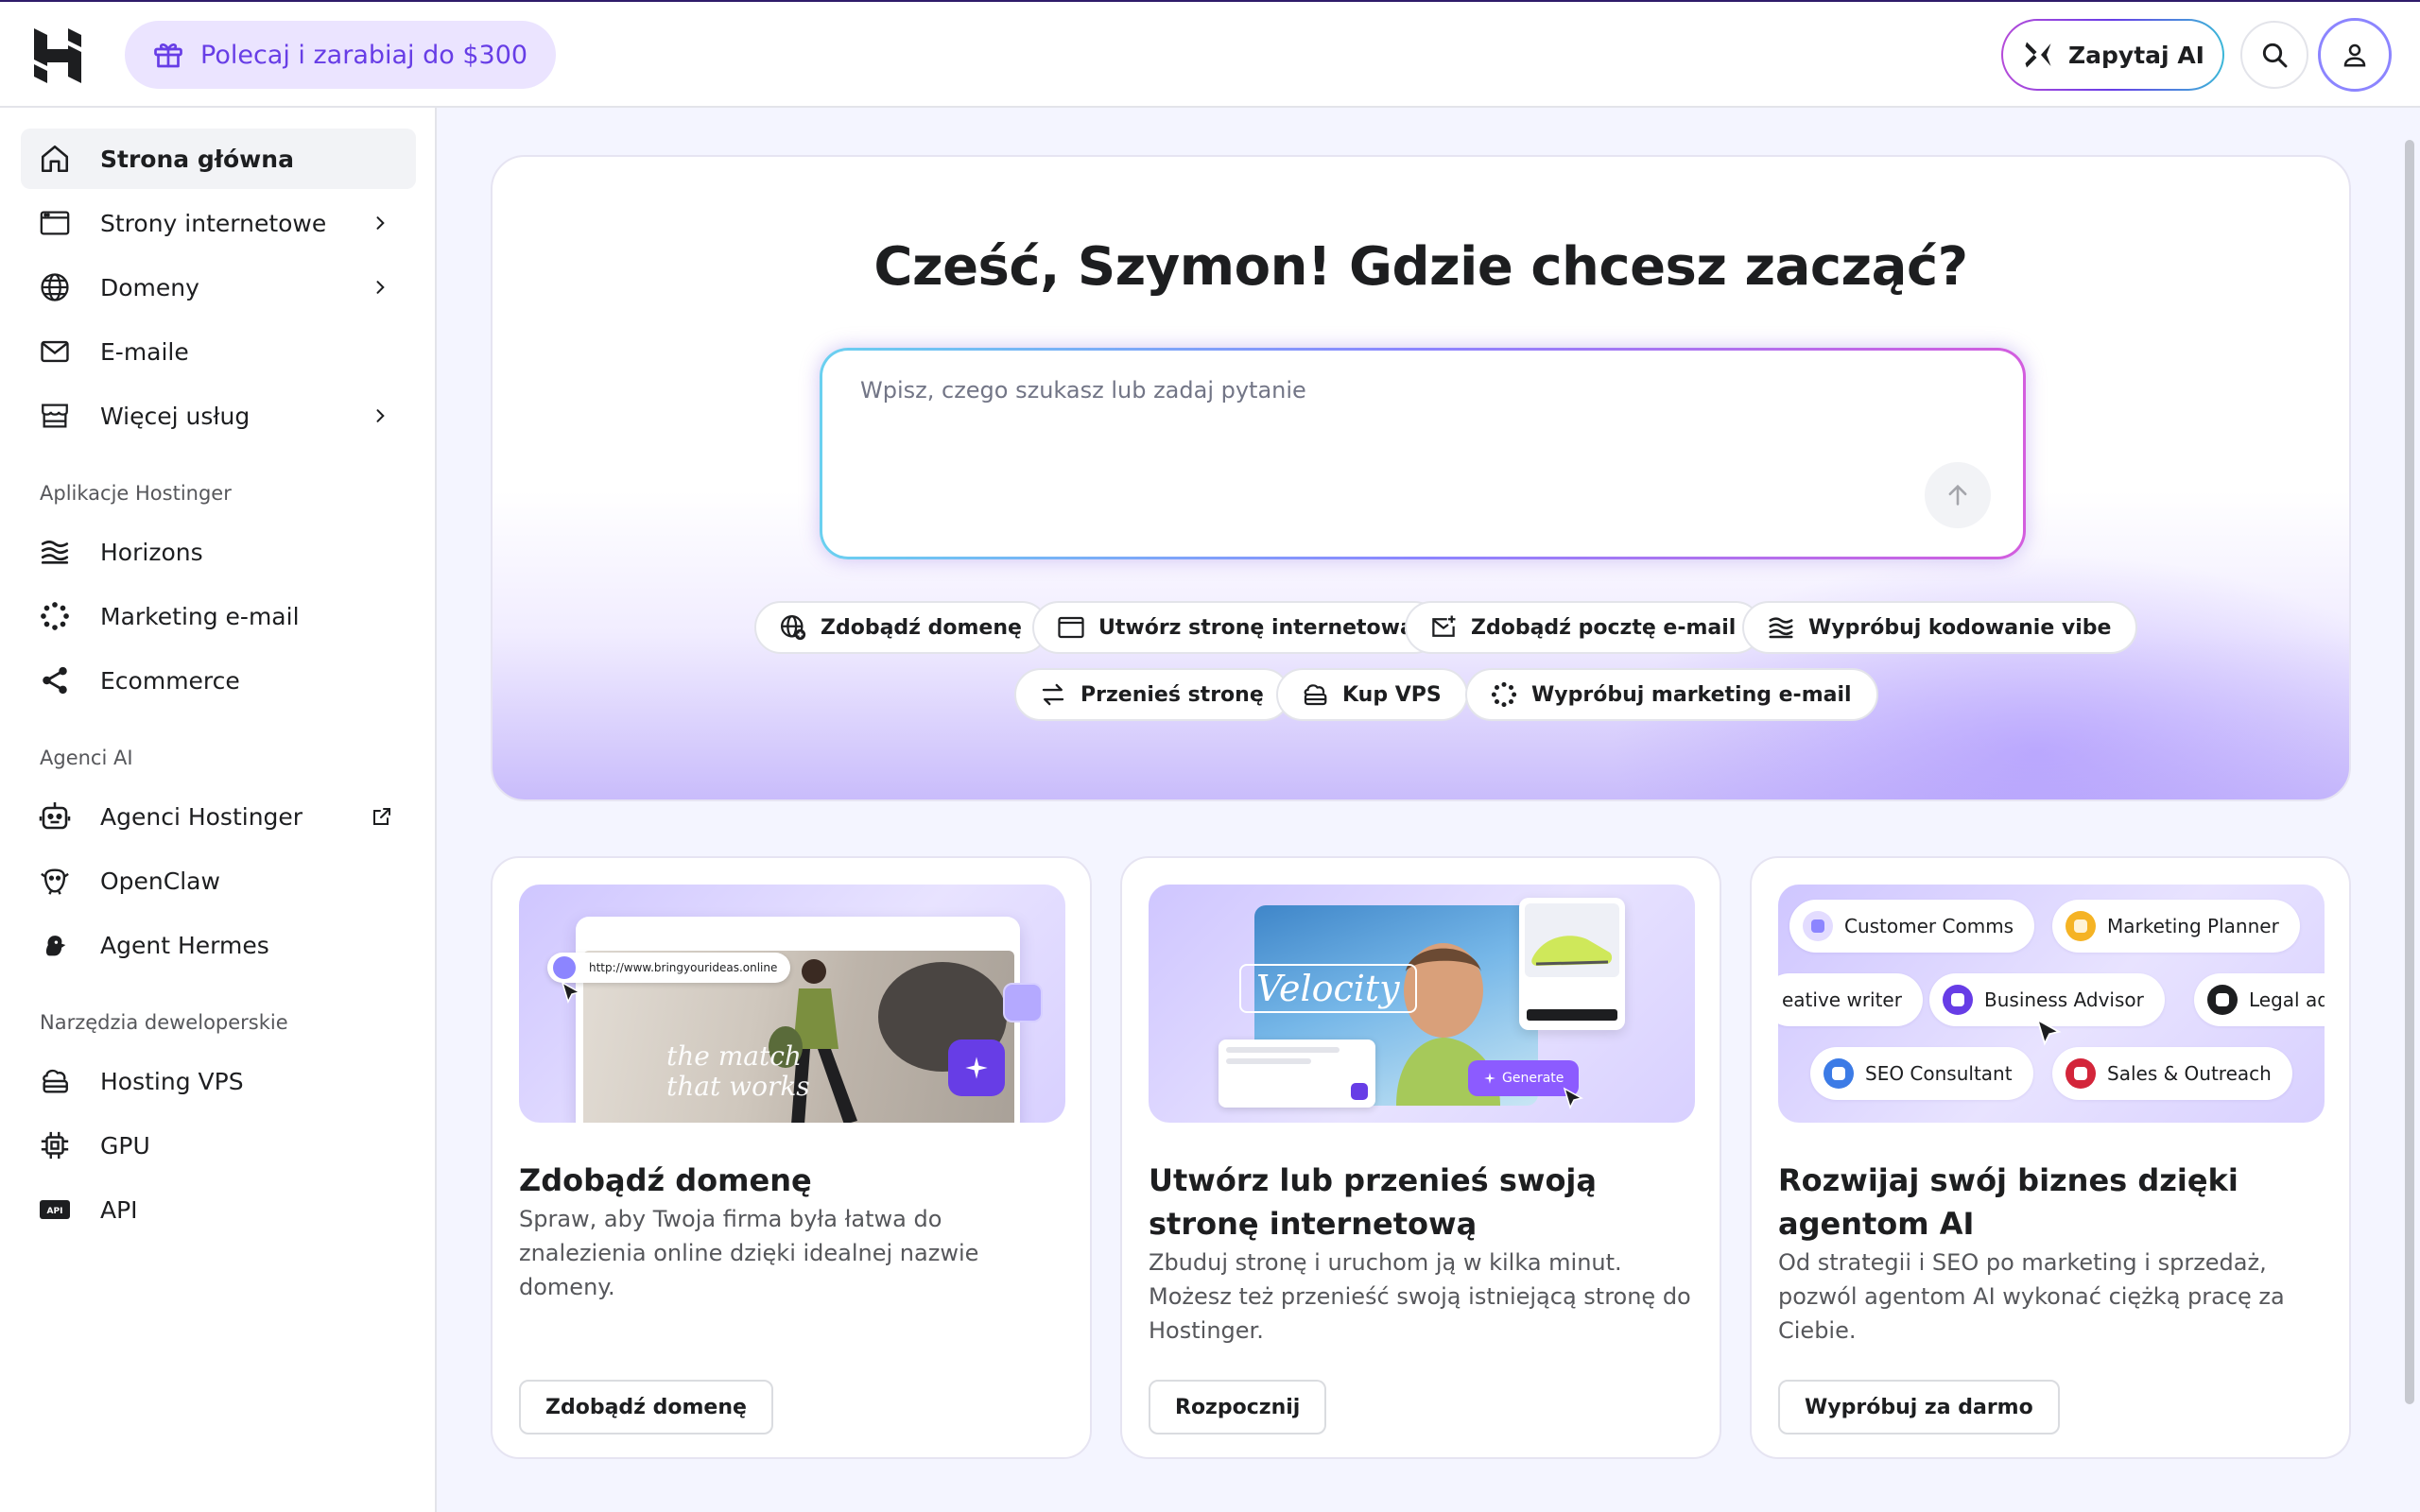  I want to click on sidebar-item-label: Marketing e-mail, so click(200, 616).